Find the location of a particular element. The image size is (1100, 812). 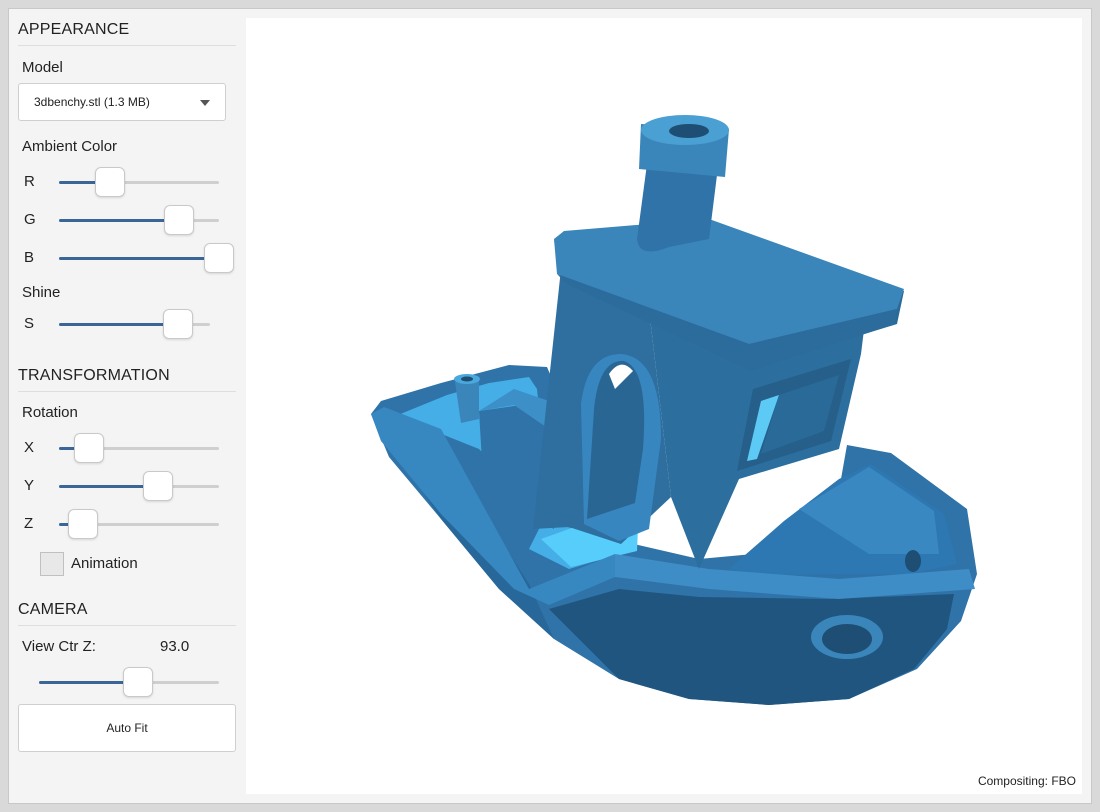

shine-slider is located at coordinates (134, 324).